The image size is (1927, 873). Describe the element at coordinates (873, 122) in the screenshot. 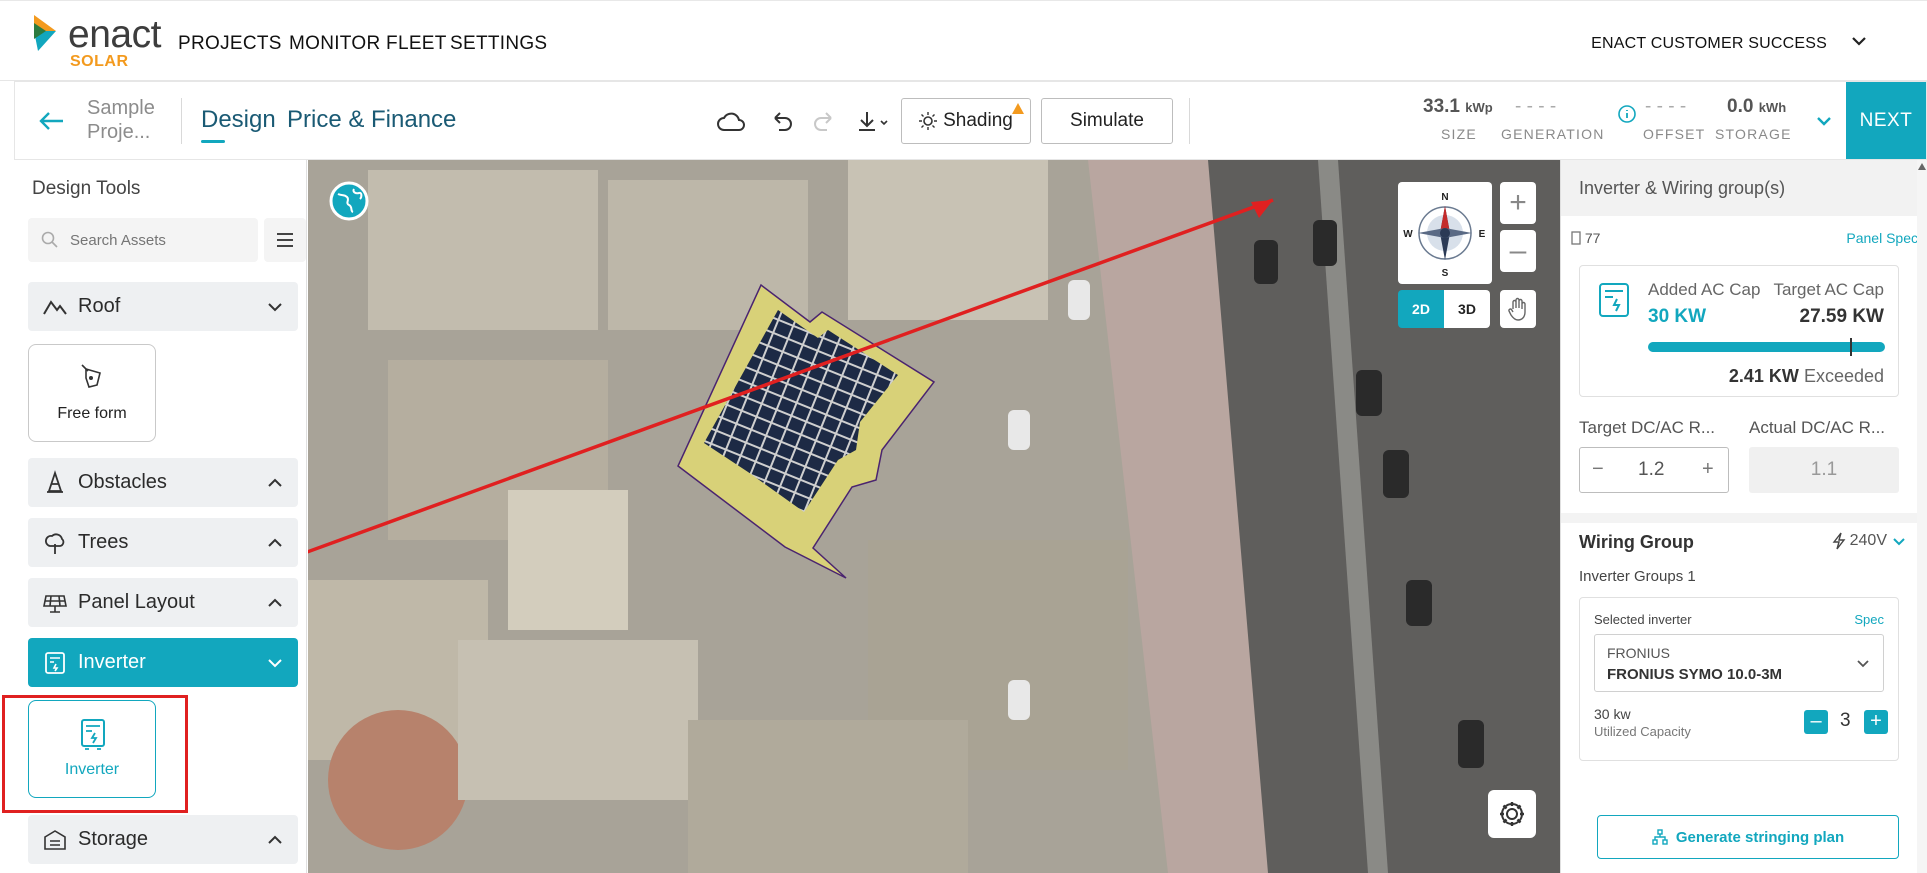

I see `download-icon` at that location.